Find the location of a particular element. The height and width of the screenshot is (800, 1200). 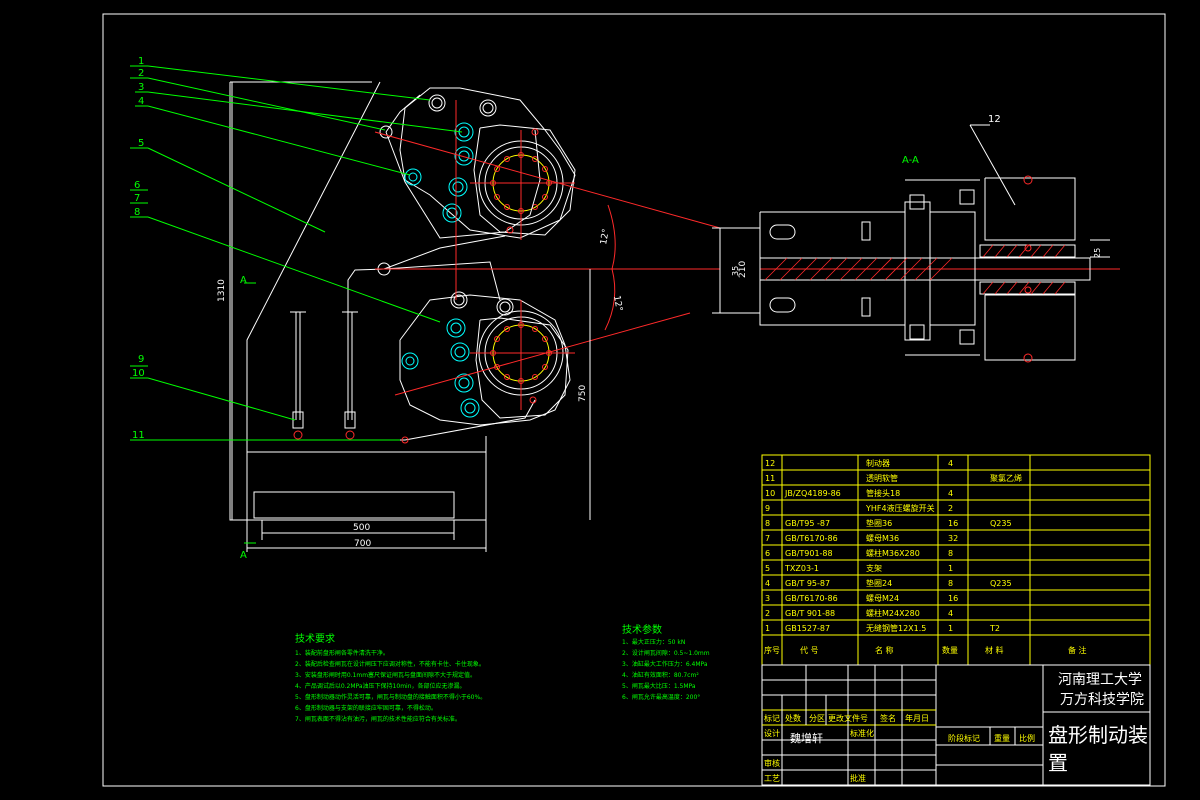

callout-2: 2 is located at coordinates (141, 73).